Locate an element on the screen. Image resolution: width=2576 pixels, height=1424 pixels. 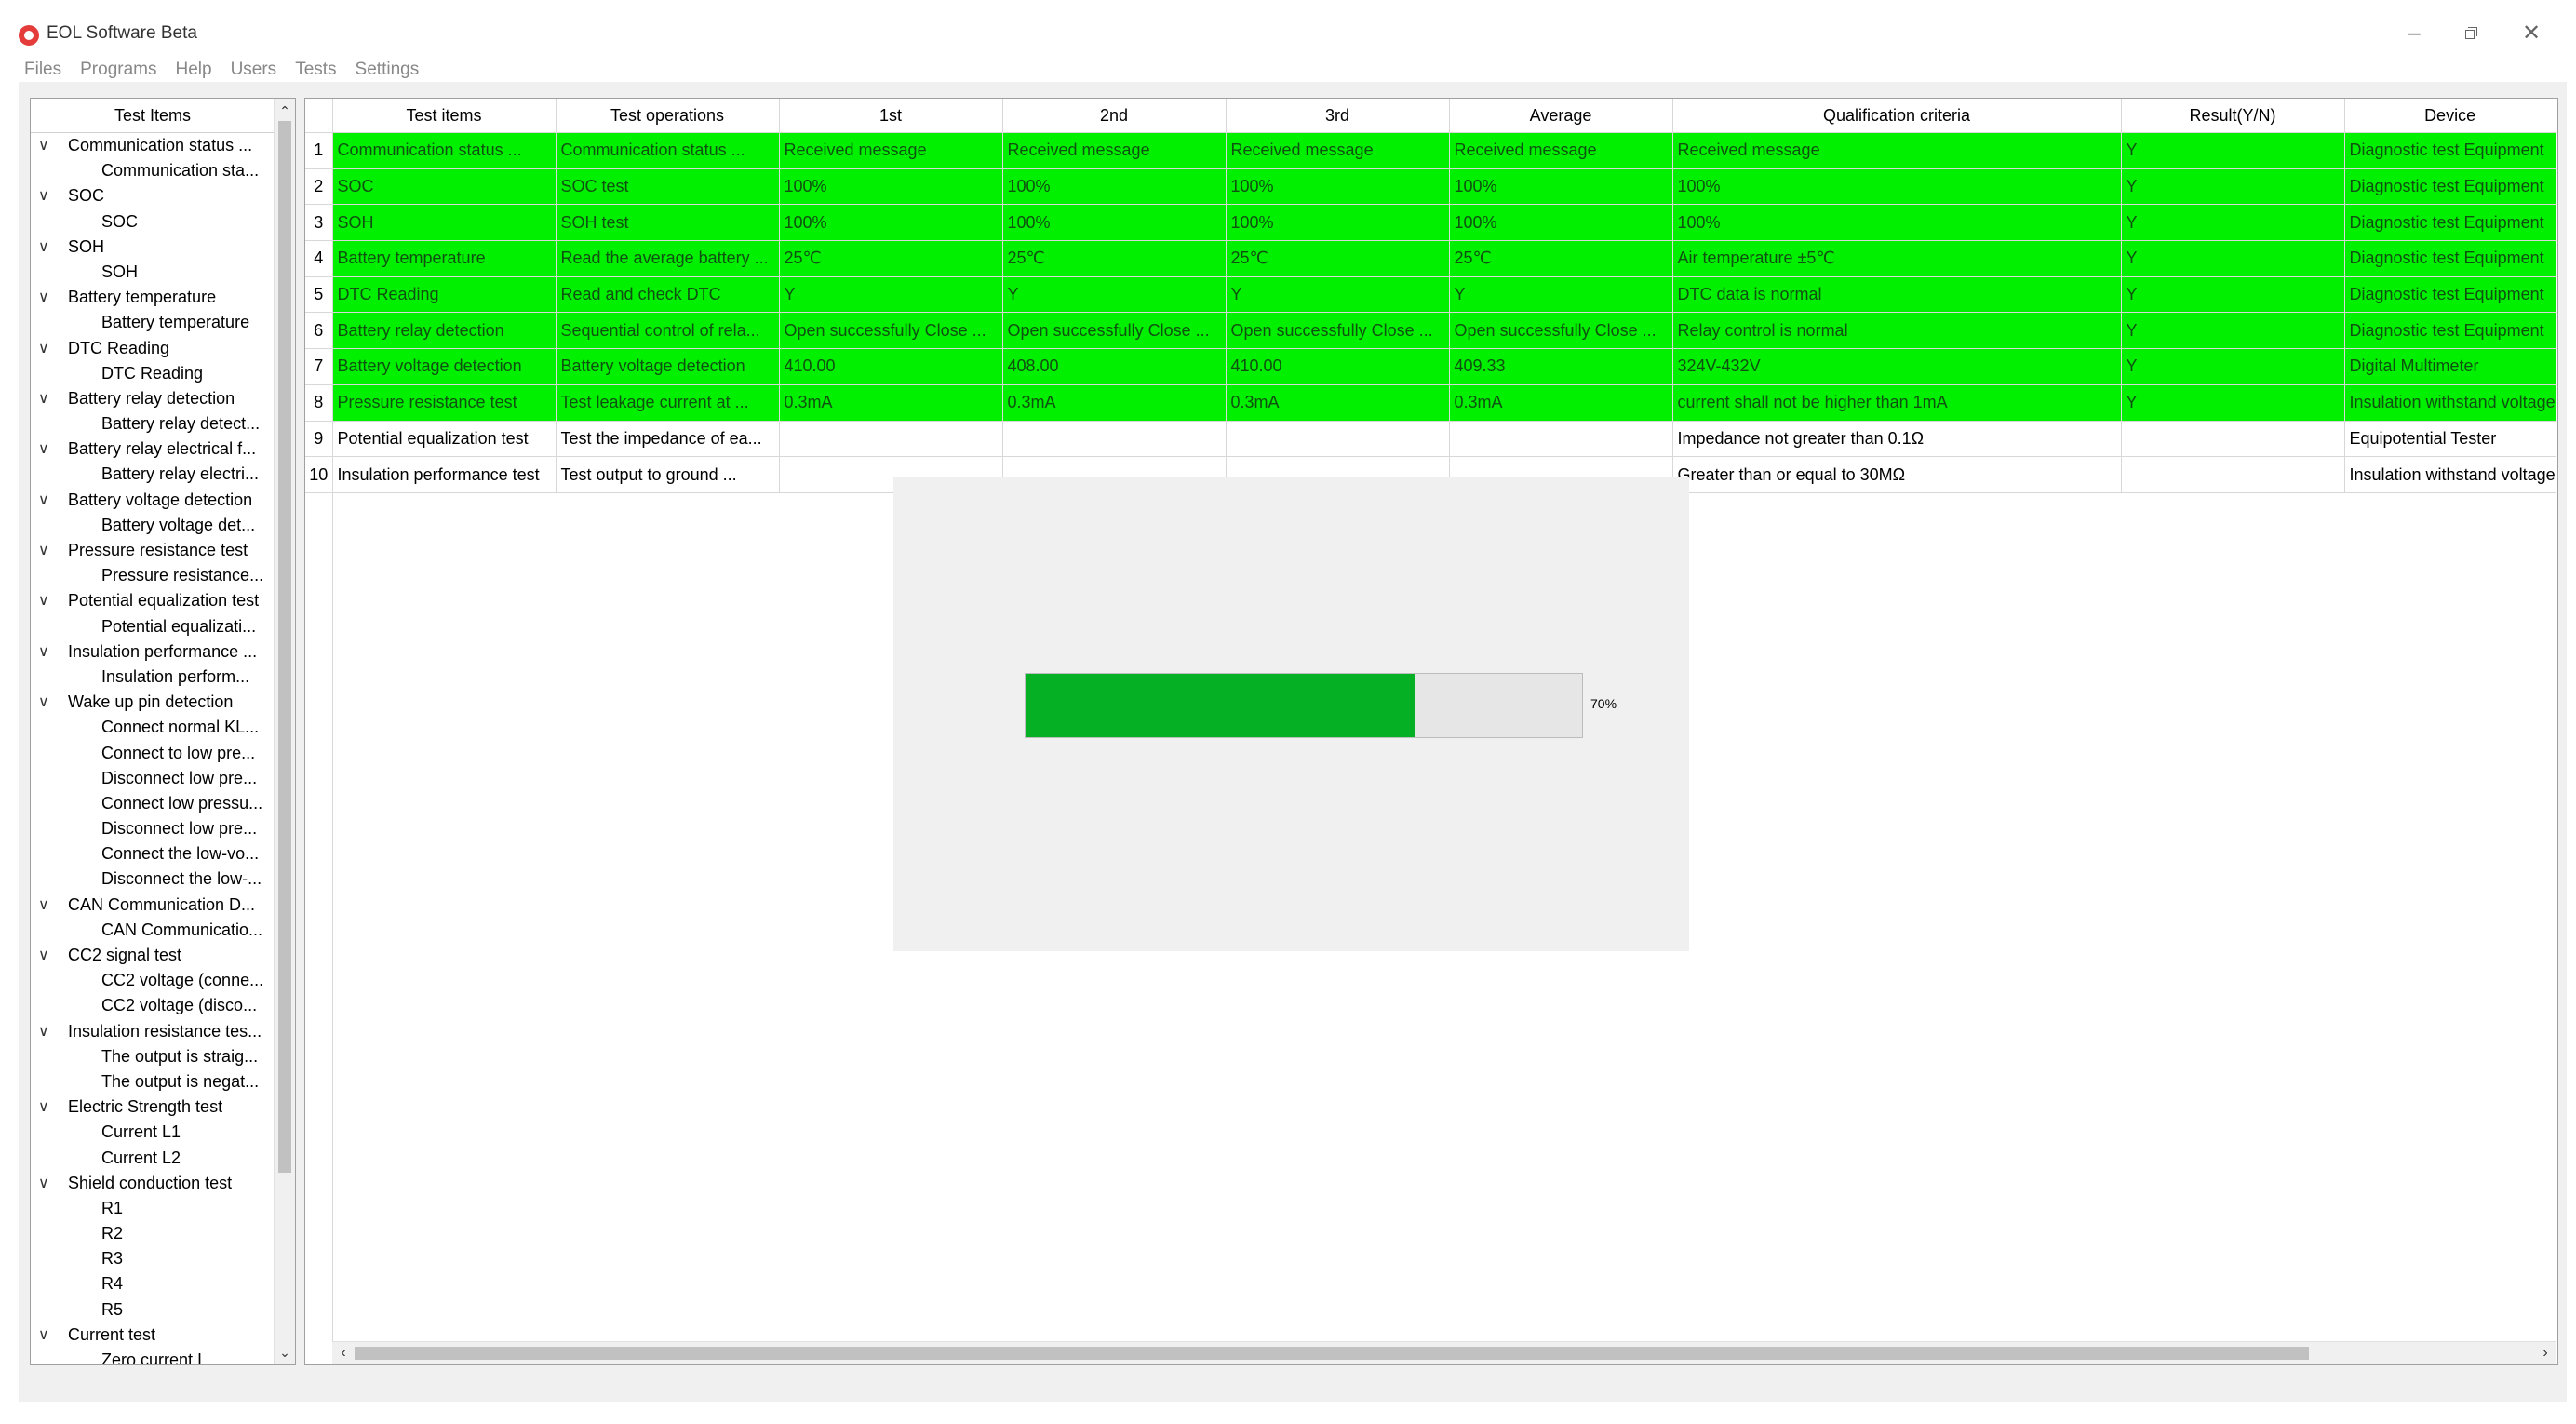
column-header: Qualification criteria is located at coordinates (1897, 116).